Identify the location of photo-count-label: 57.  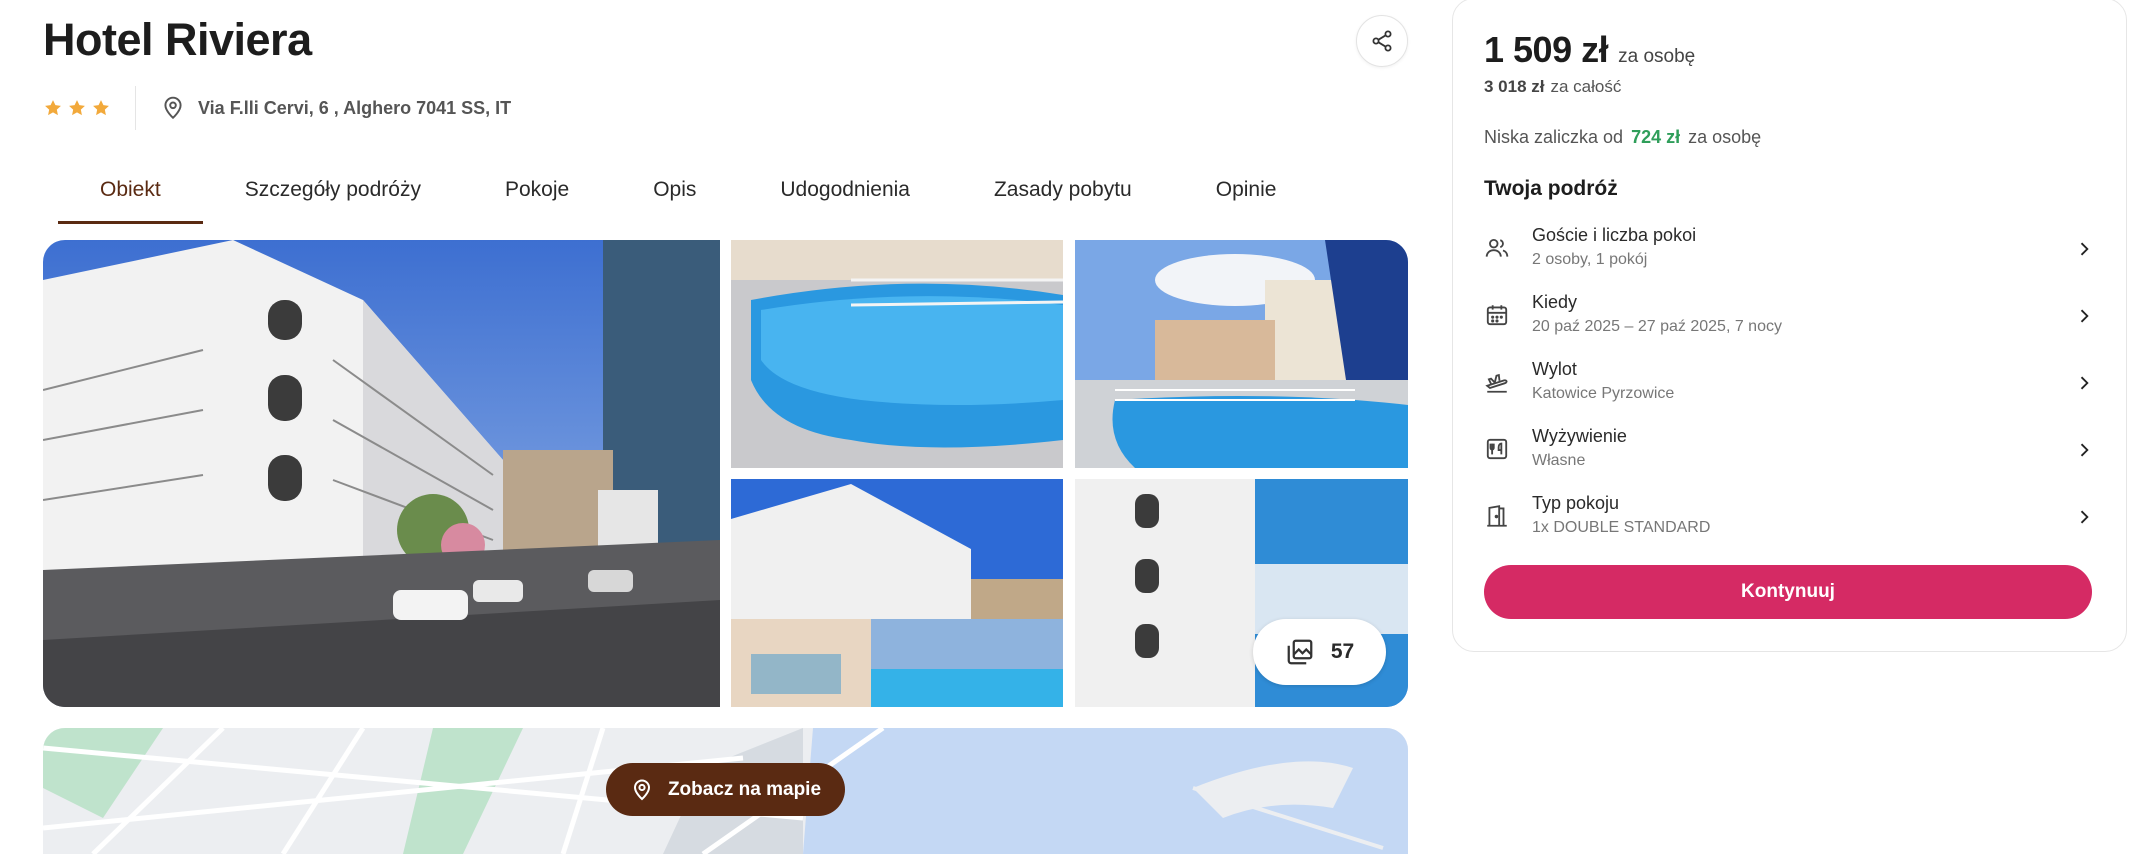
(1342, 651).